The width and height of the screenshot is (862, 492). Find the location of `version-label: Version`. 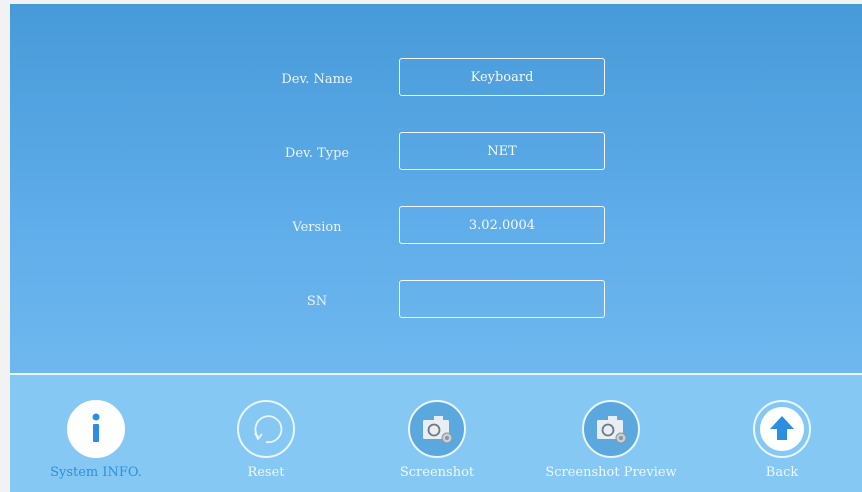

version-label: Version is located at coordinates (317, 227).